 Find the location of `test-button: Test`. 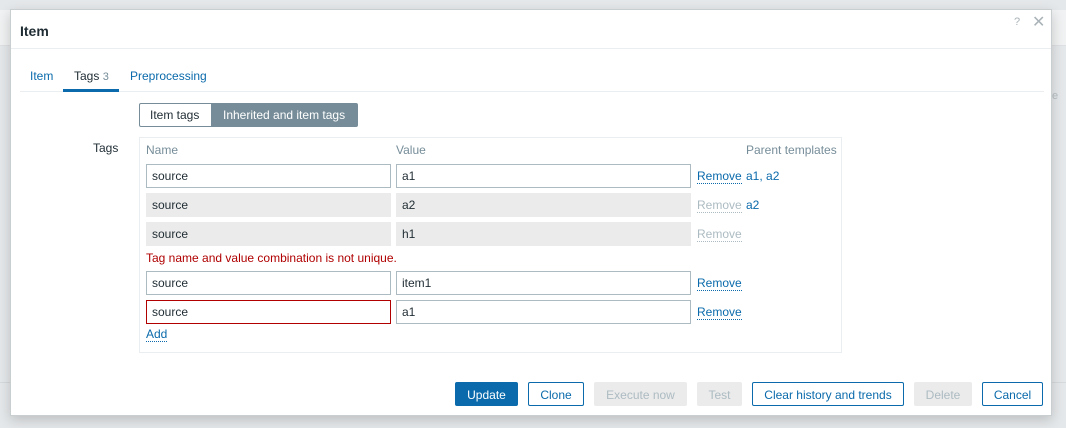

test-button: Test is located at coordinates (719, 394).